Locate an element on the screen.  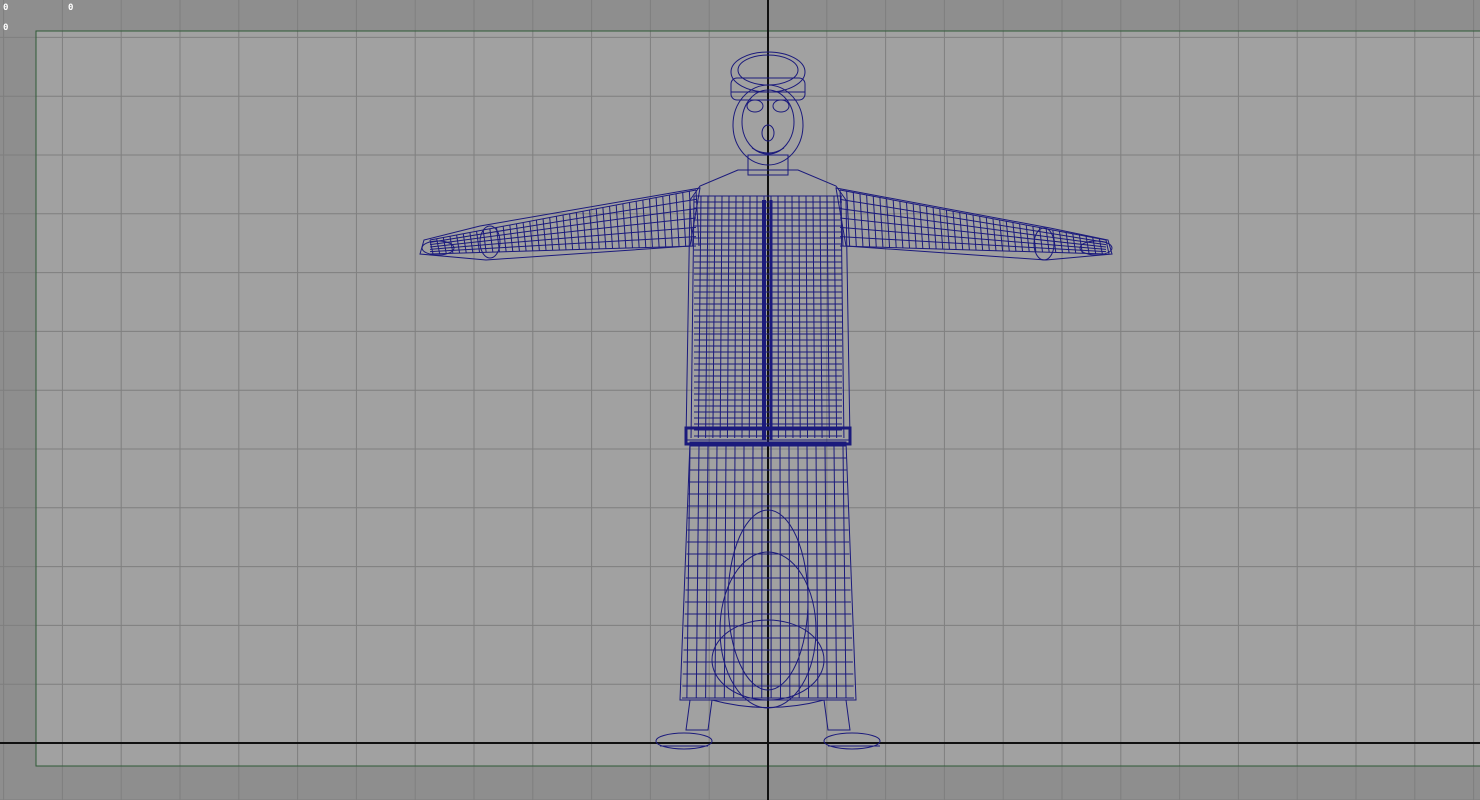
hud-counter-top: 0 is located at coordinates (71, 8).